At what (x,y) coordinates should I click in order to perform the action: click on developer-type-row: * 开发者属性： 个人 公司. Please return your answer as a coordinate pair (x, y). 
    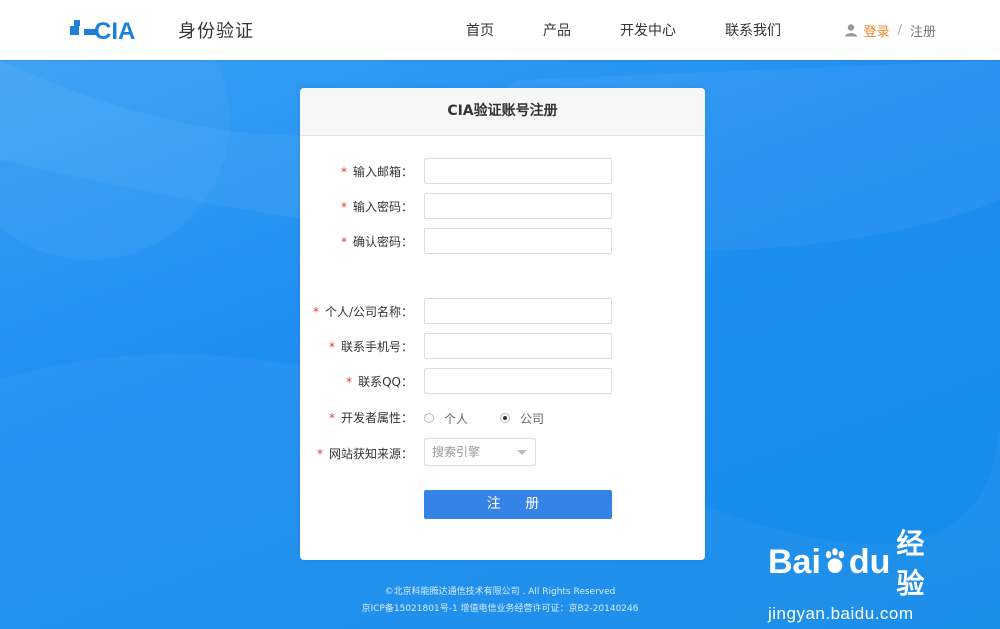
    Looking at the image, I should click on (502, 418).